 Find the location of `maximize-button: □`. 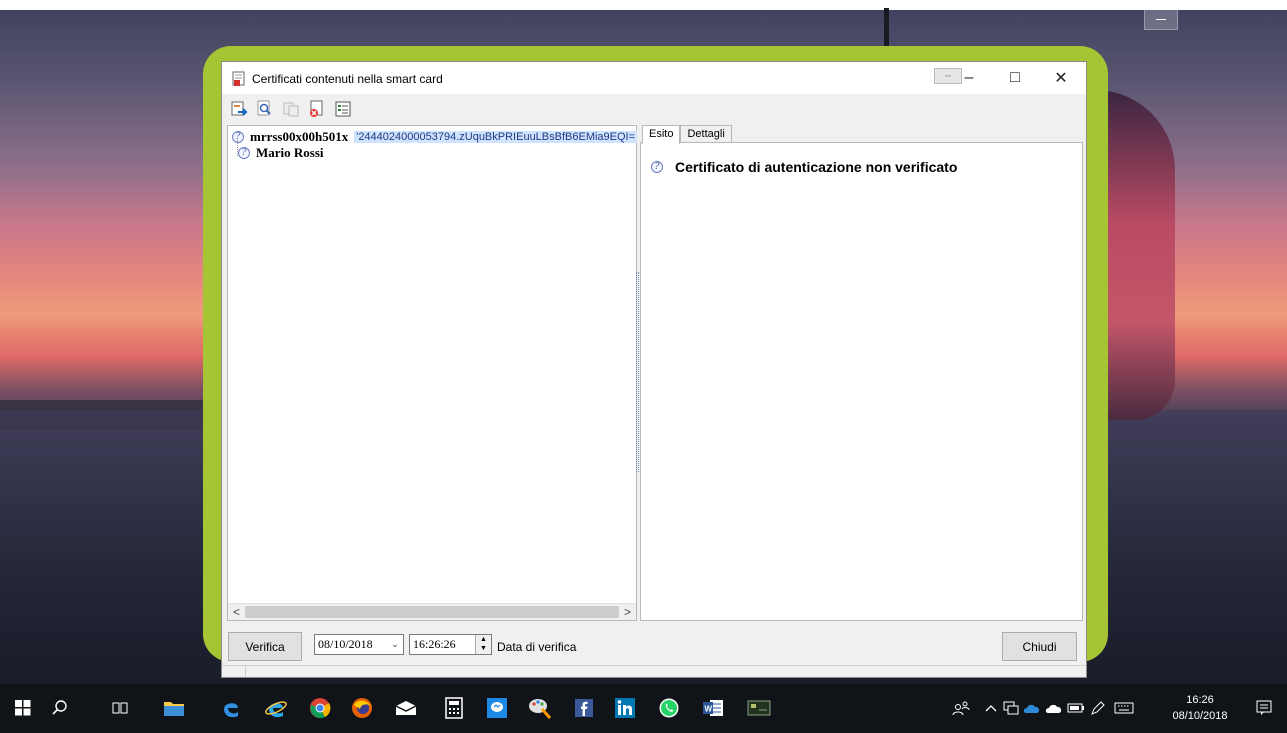

maximize-button: □ is located at coordinates (1015, 78).